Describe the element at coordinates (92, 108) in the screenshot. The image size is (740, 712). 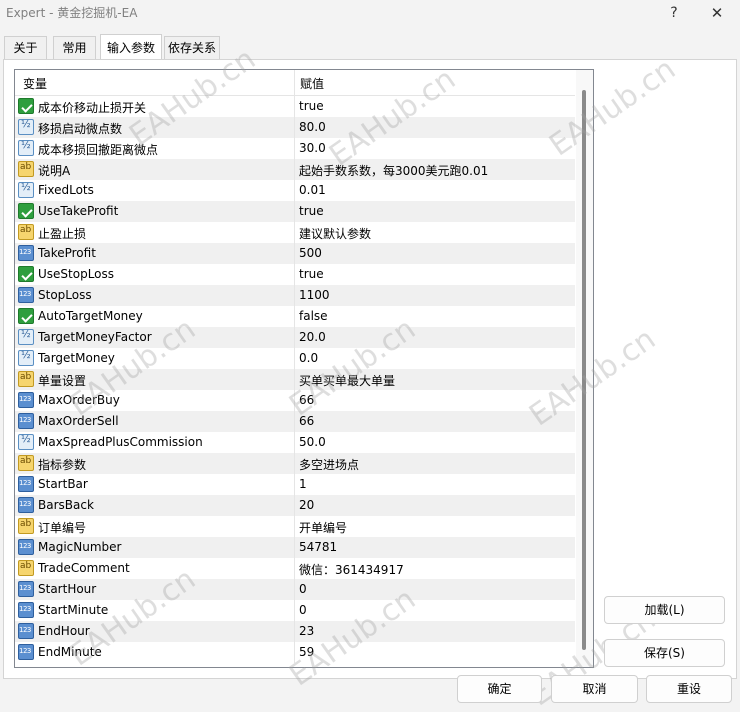
I see `parameter-name: 成本价移动止损开关` at that location.